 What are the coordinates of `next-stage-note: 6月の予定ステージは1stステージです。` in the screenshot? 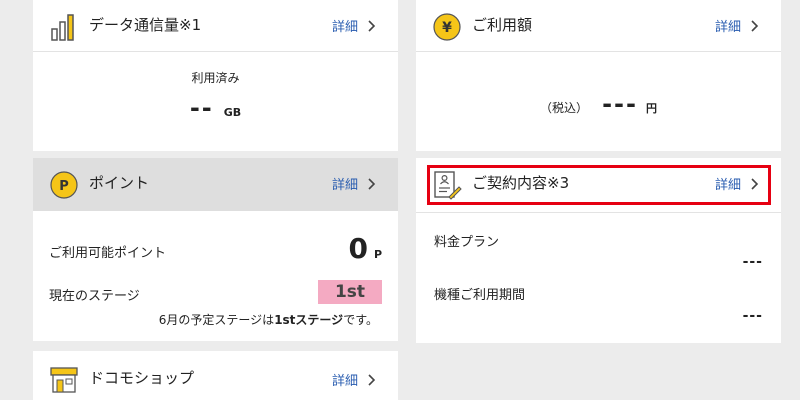 It's located at (268, 319).